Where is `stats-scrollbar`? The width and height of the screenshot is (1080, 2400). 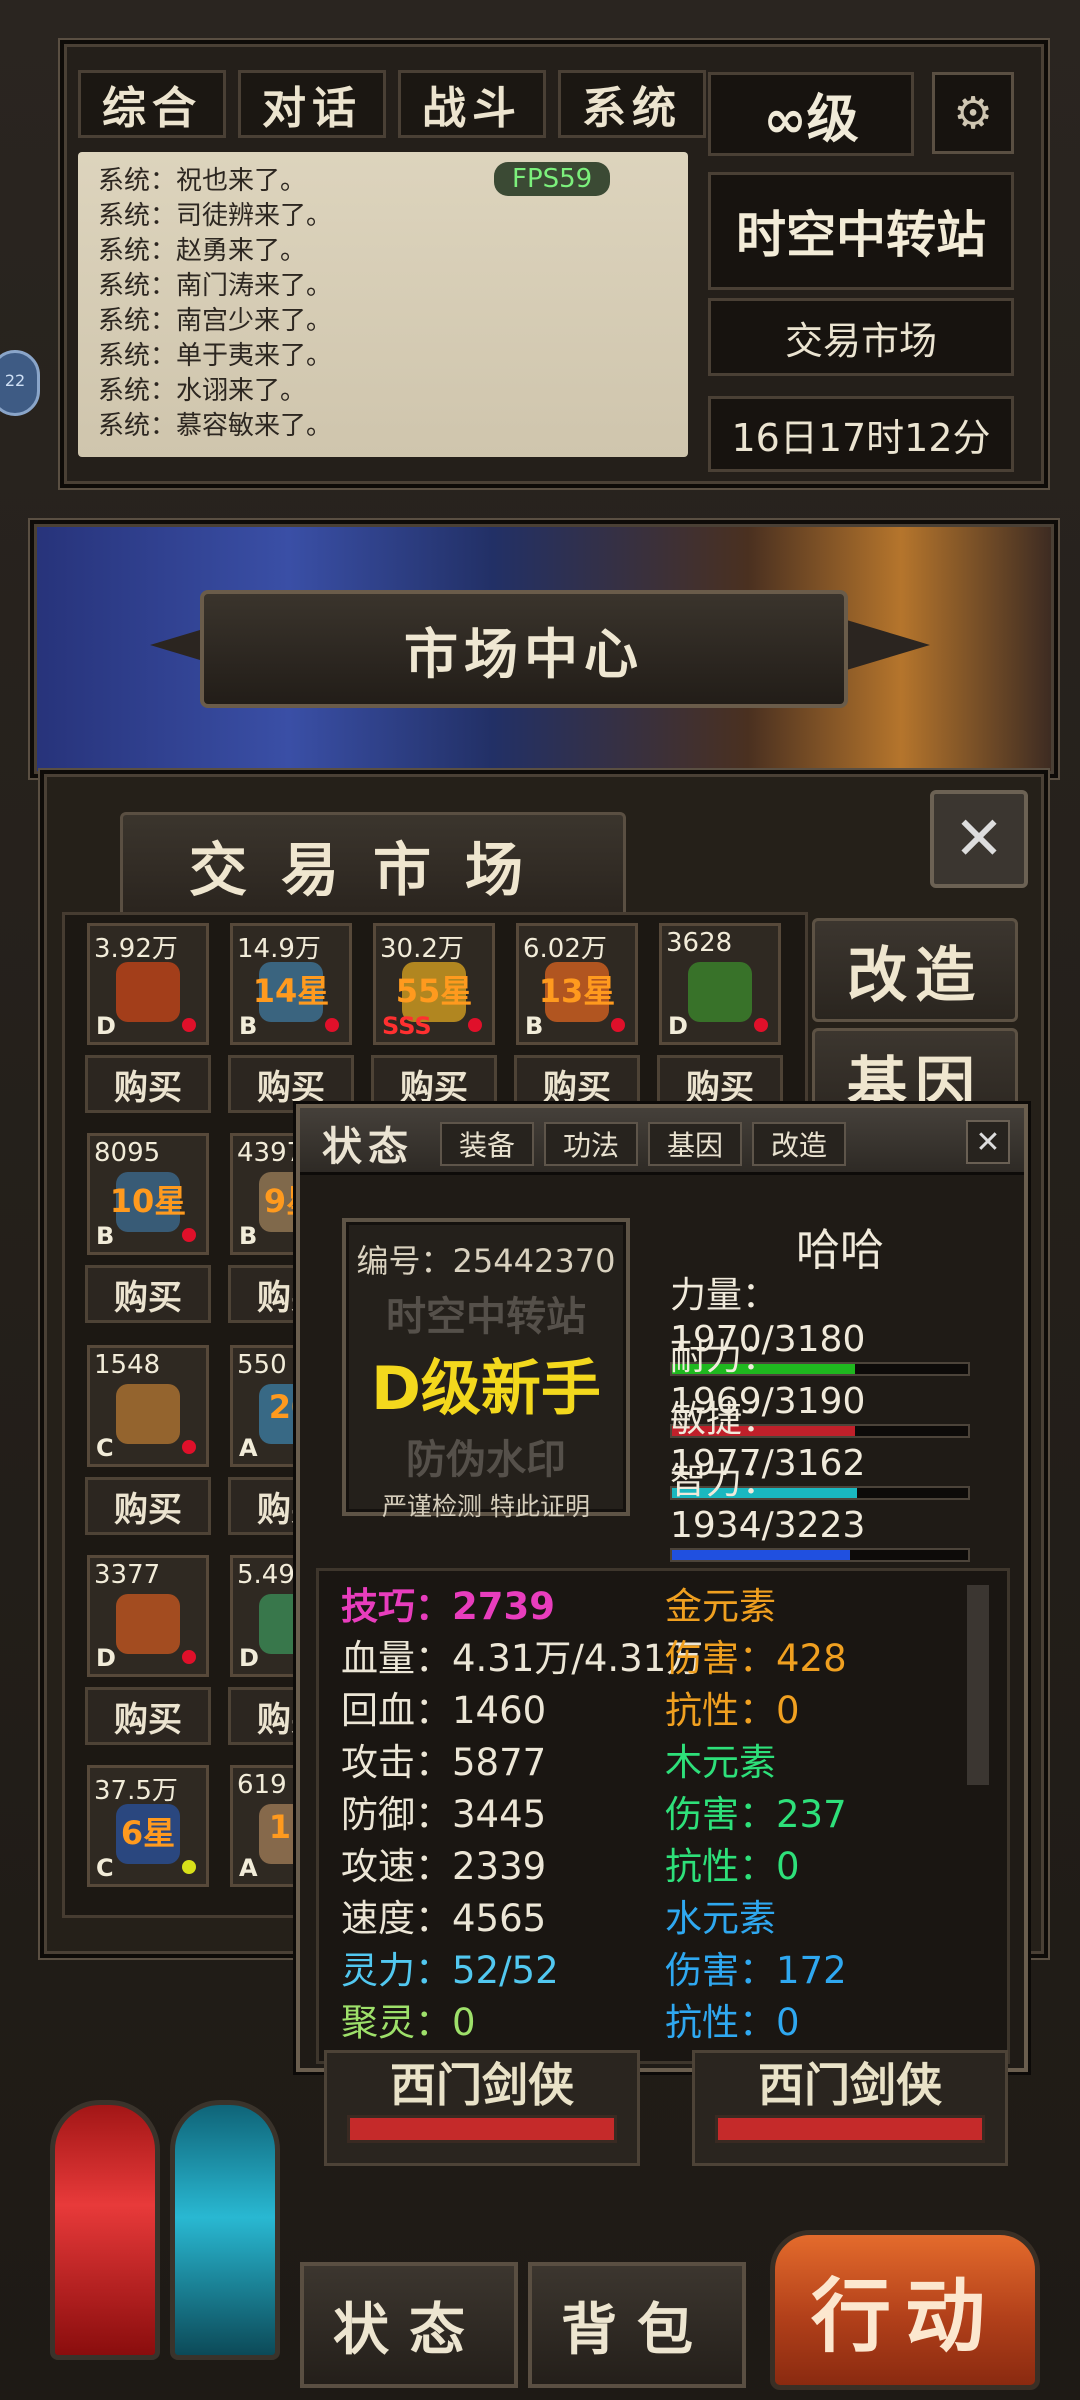
stats-scrollbar is located at coordinates (978, 1685).